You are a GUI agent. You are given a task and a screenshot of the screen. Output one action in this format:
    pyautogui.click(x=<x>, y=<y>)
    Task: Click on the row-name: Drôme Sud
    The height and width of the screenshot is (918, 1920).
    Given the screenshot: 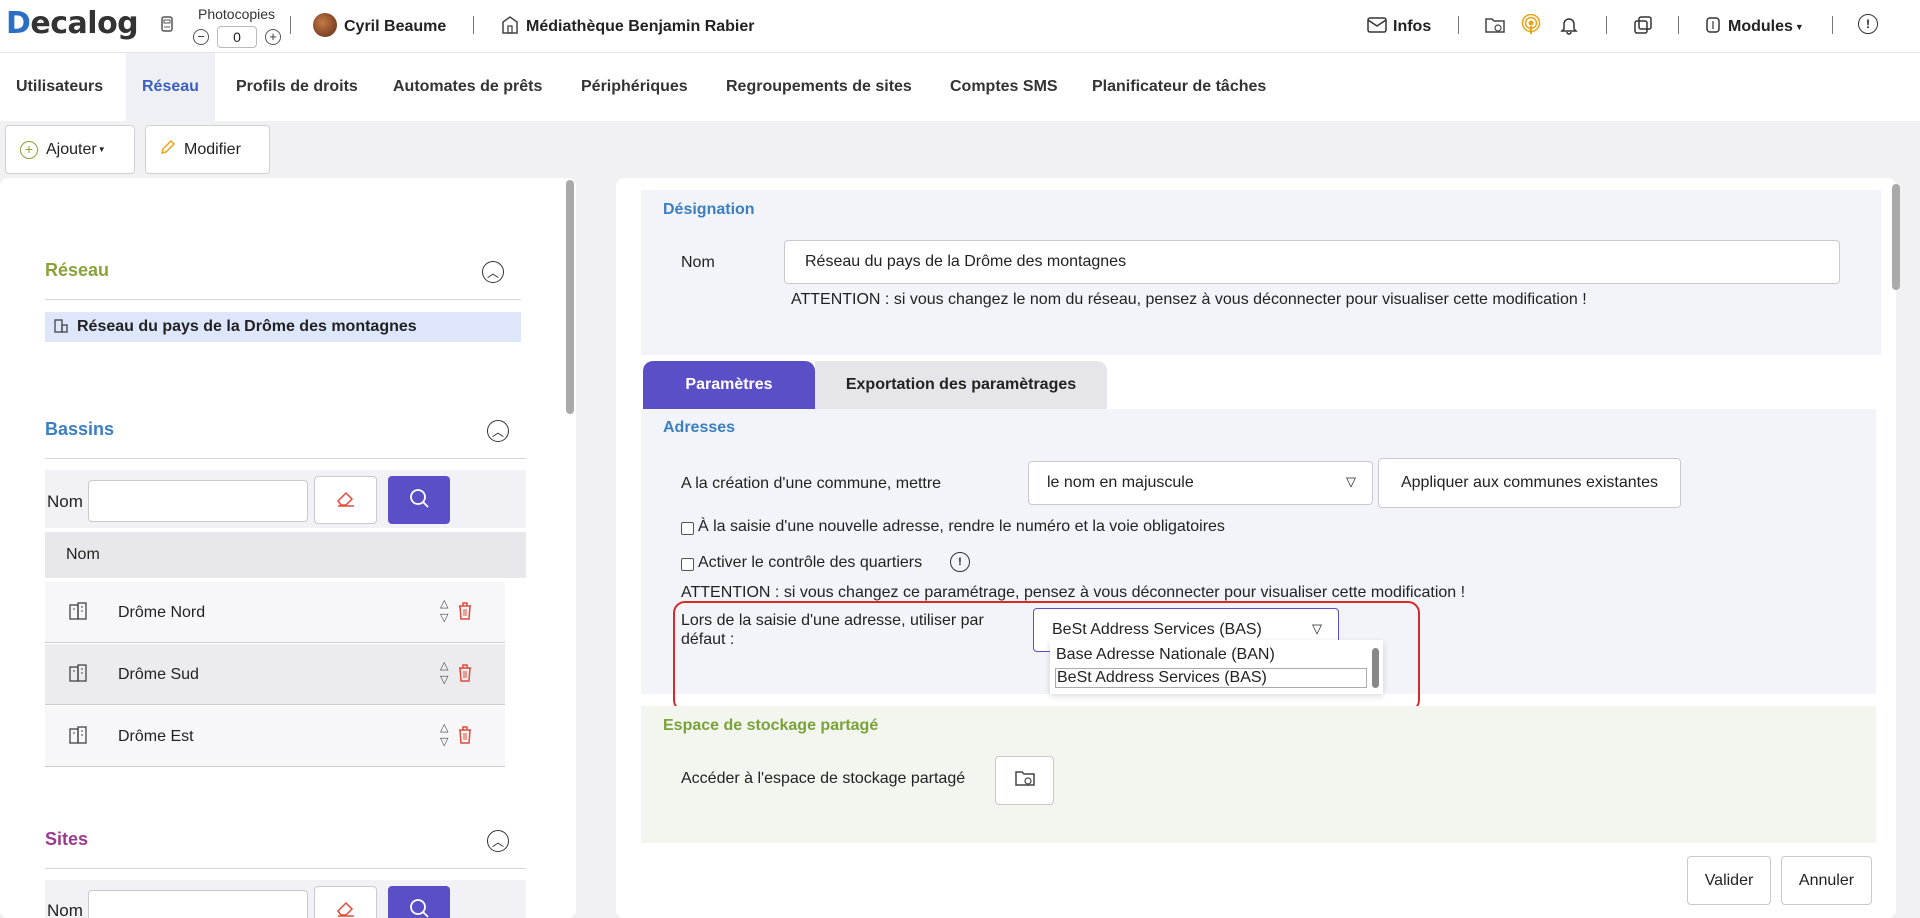 What is the action you would take?
    pyautogui.click(x=158, y=674)
    